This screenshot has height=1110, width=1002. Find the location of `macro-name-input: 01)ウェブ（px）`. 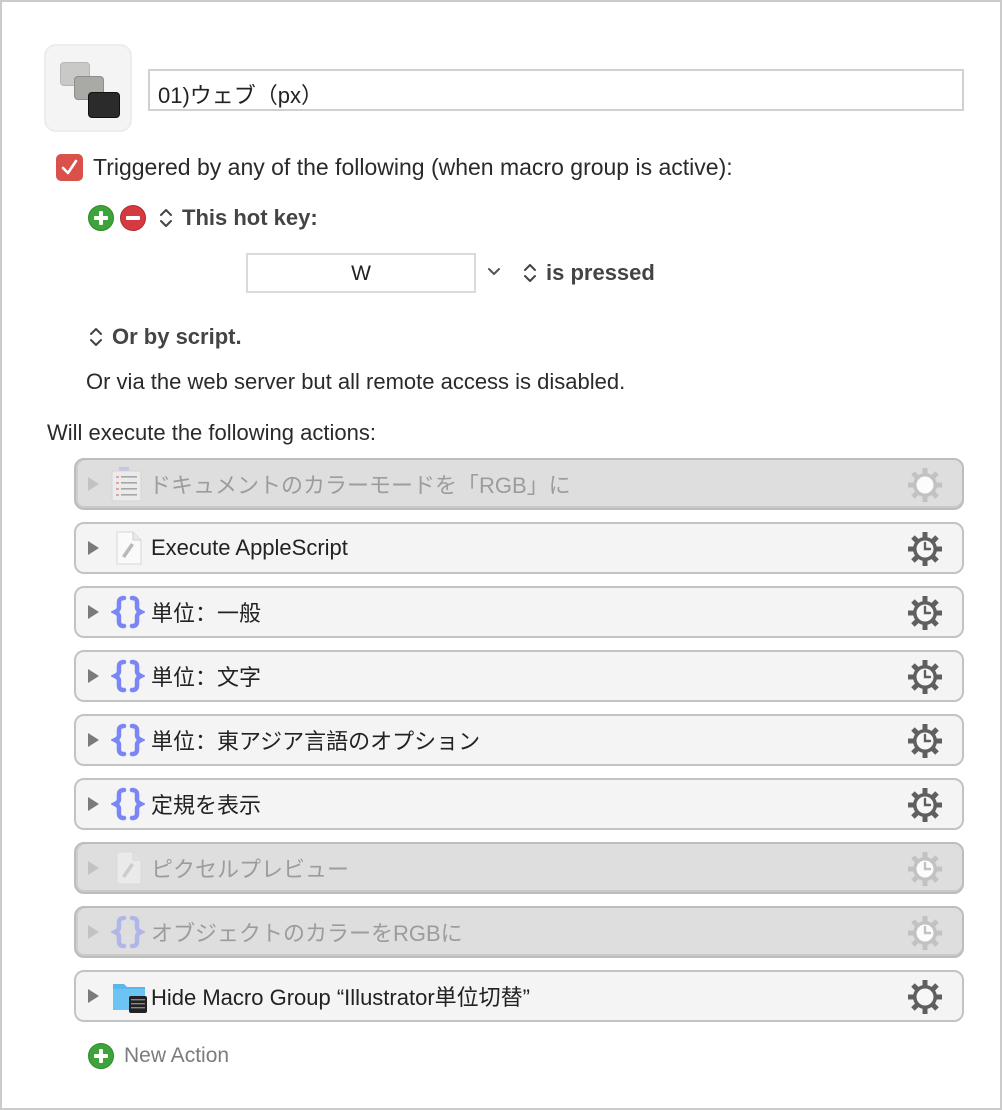

macro-name-input: 01)ウェブ（px） is located at coordinates (556, 90).